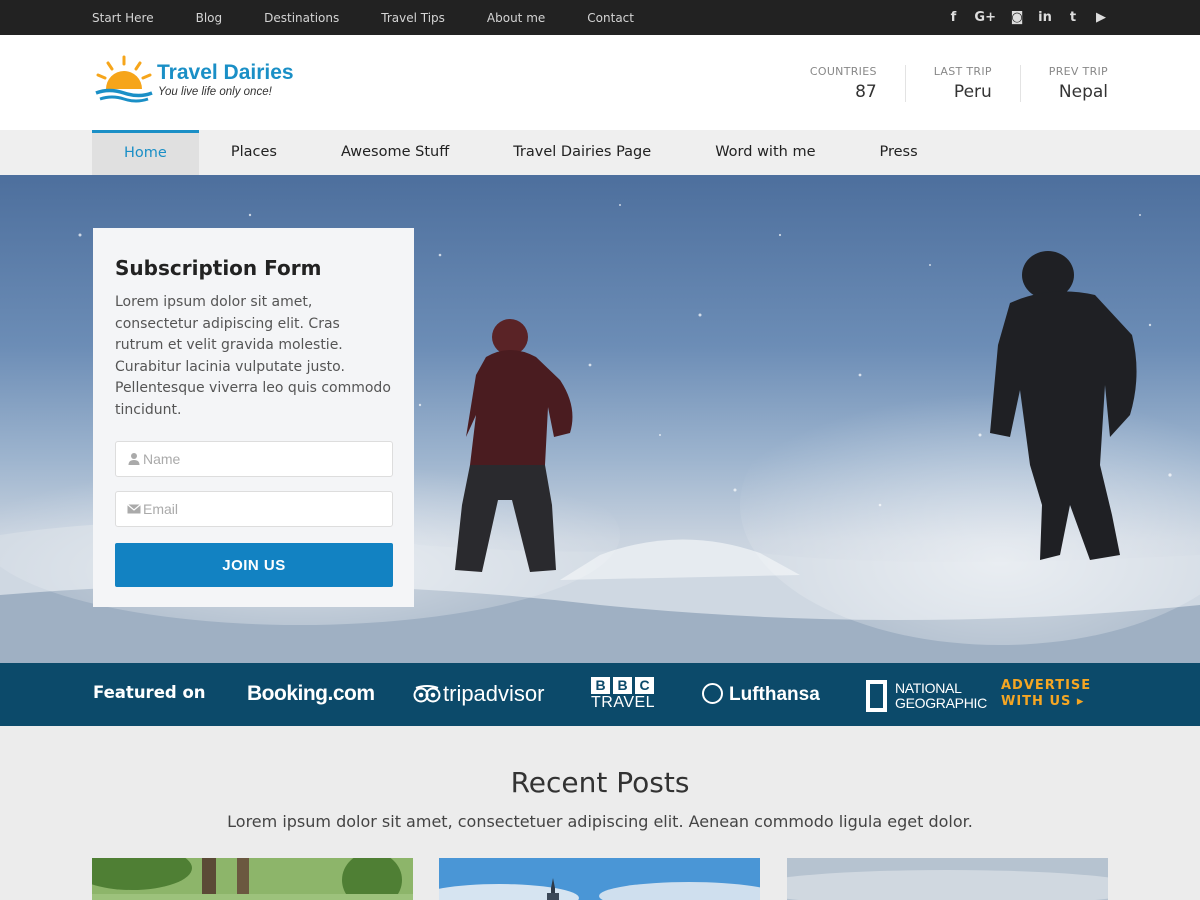 The width and height of the screenshot is (1200, 900). Describe the element at coordinates (953, 17) in the screenshot. I see `facebook-icon: f` at that location.